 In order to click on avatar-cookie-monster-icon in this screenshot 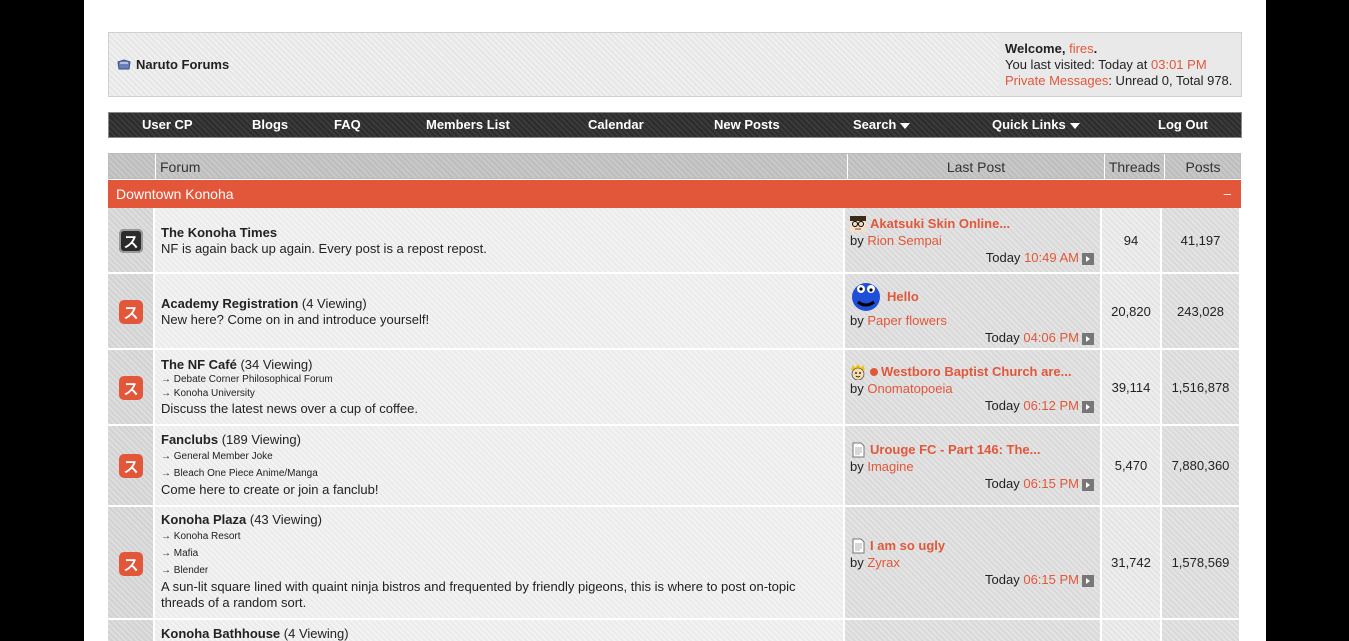, I will do `click(866, 297)`.